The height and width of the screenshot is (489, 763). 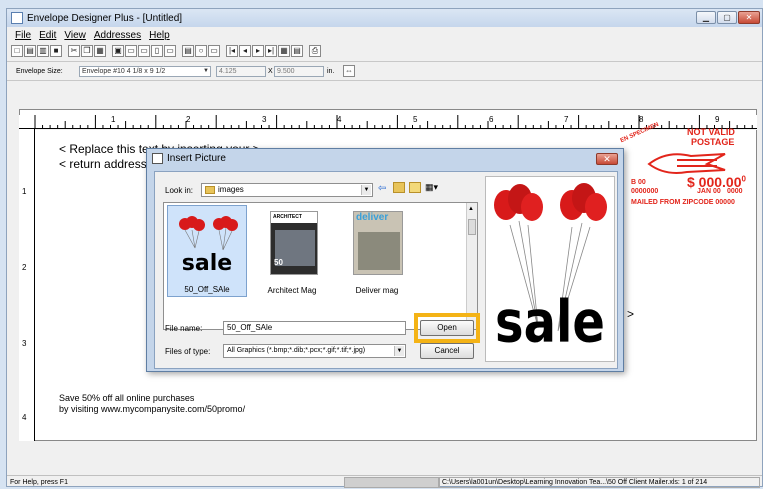 I want to click on folder-icon: ▥, so click(x=43, y=51).